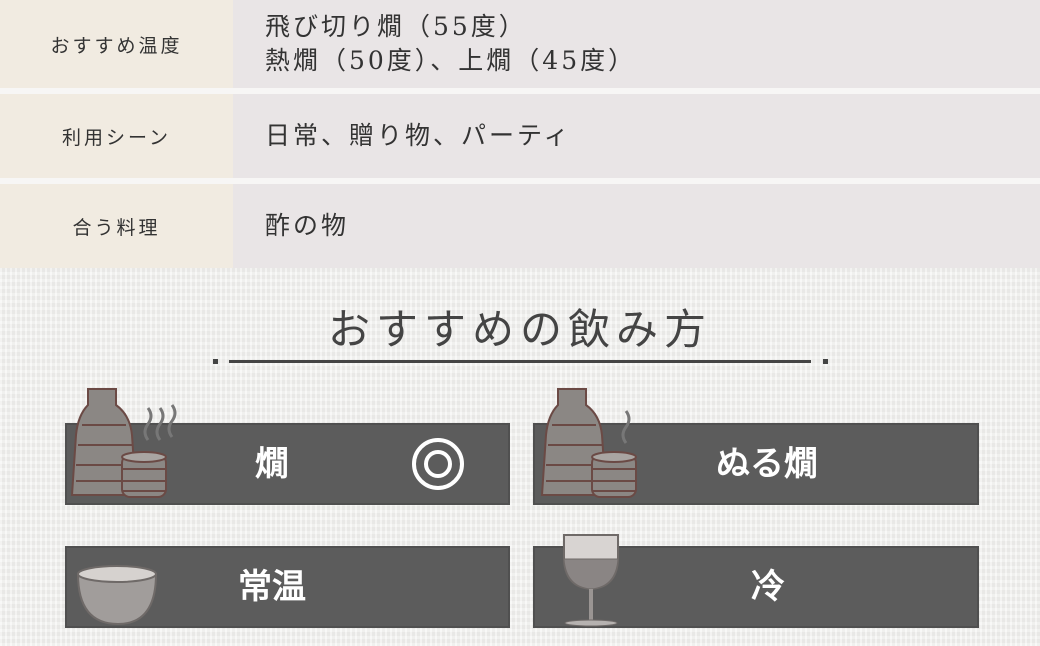 The height and width of the screenshot is (646, 1040). Describe the element at coordinates (636, 44) in the screenshot. I see `row-value: 飛び切り燗（55度） 熱燗（50度）、上燗（45度）` at that location.